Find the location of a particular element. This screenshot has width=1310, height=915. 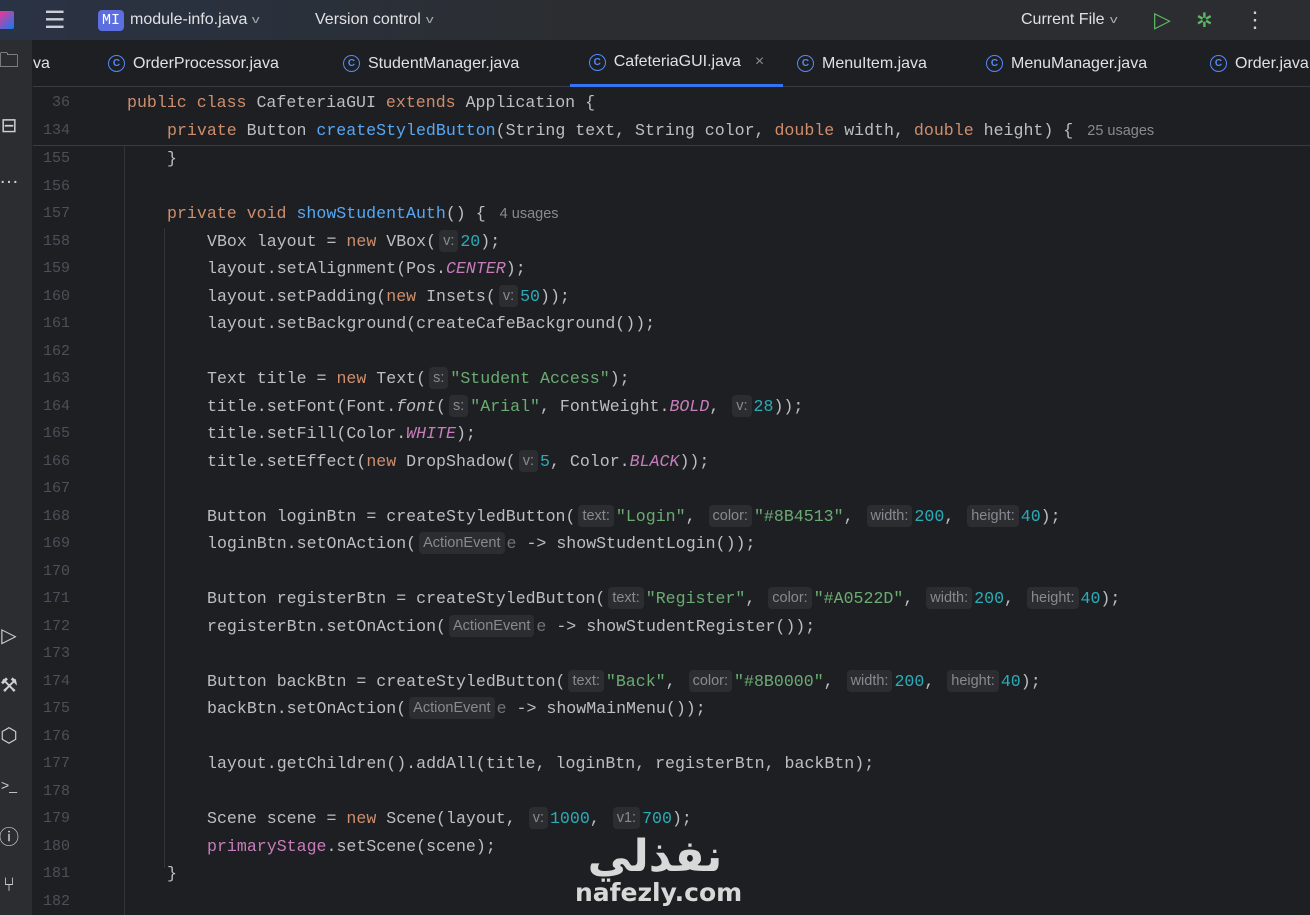

code-token: "#8B4513" is located at coordinates (798, 516).